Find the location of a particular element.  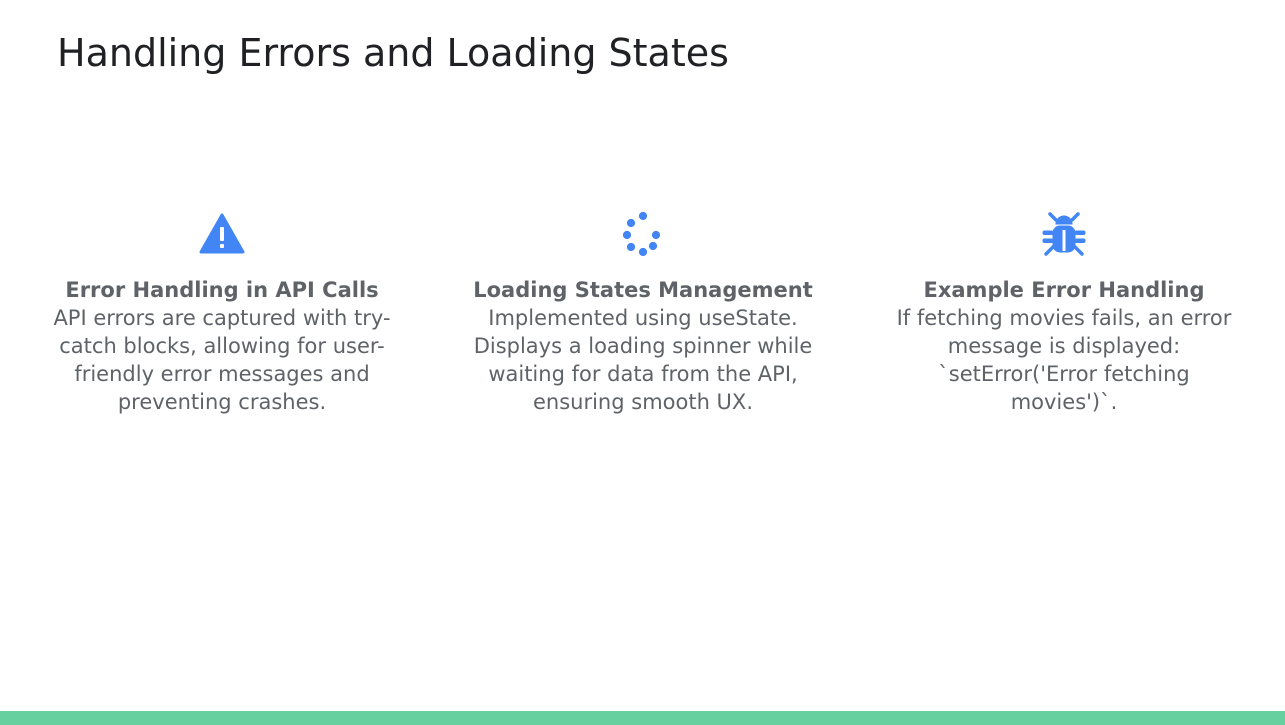

bottom-accent-bar is located at coordinates (642, 718).